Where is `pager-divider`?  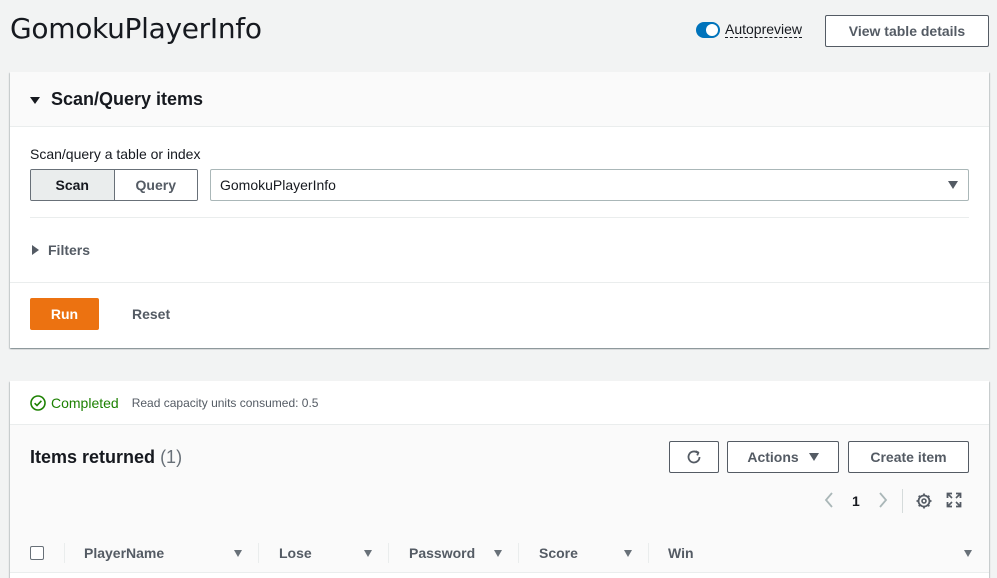 pager-divider is located at coordinates (902, 501).